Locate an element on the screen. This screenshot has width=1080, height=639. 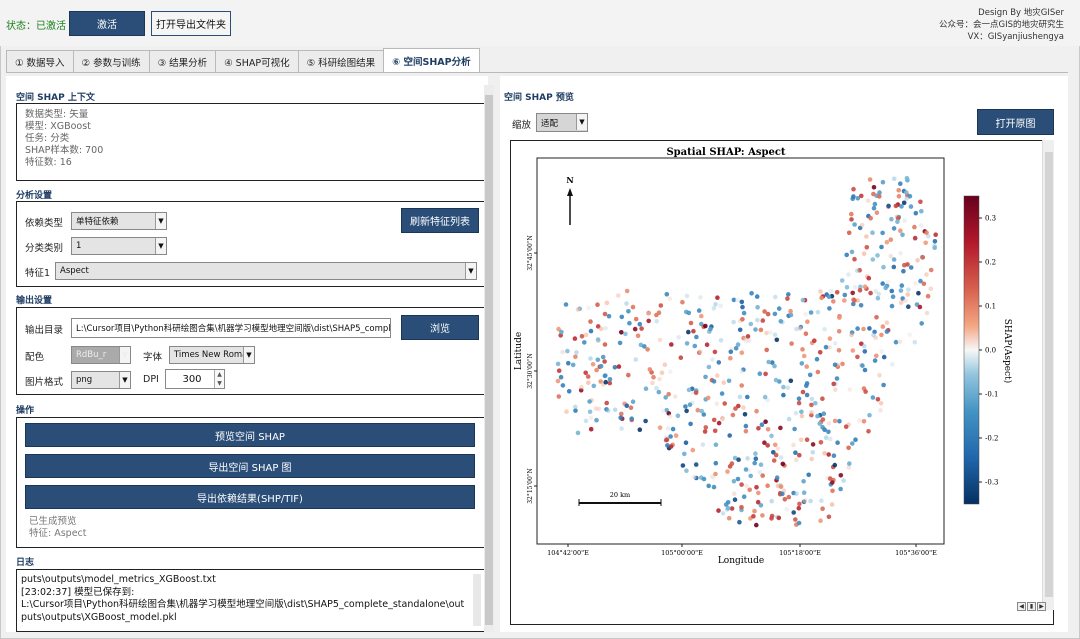
tab-spatial-shap: ⑥ 空间SHAP分析 is located at coordinates (431, 60).